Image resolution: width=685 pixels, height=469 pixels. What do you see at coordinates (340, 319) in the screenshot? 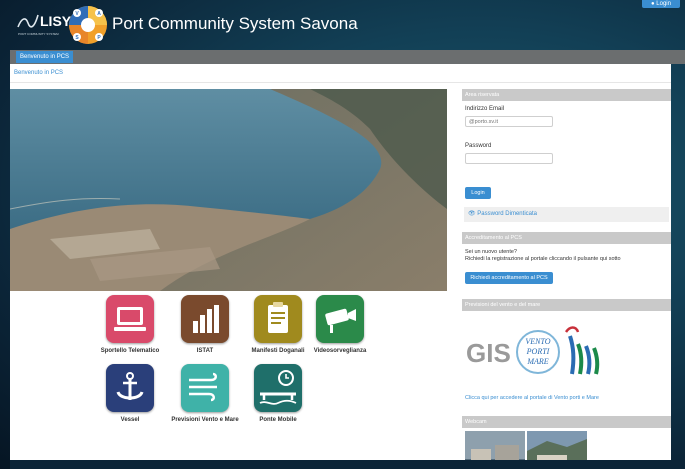
I see `camera-icon` at bounding box center [340, 319].